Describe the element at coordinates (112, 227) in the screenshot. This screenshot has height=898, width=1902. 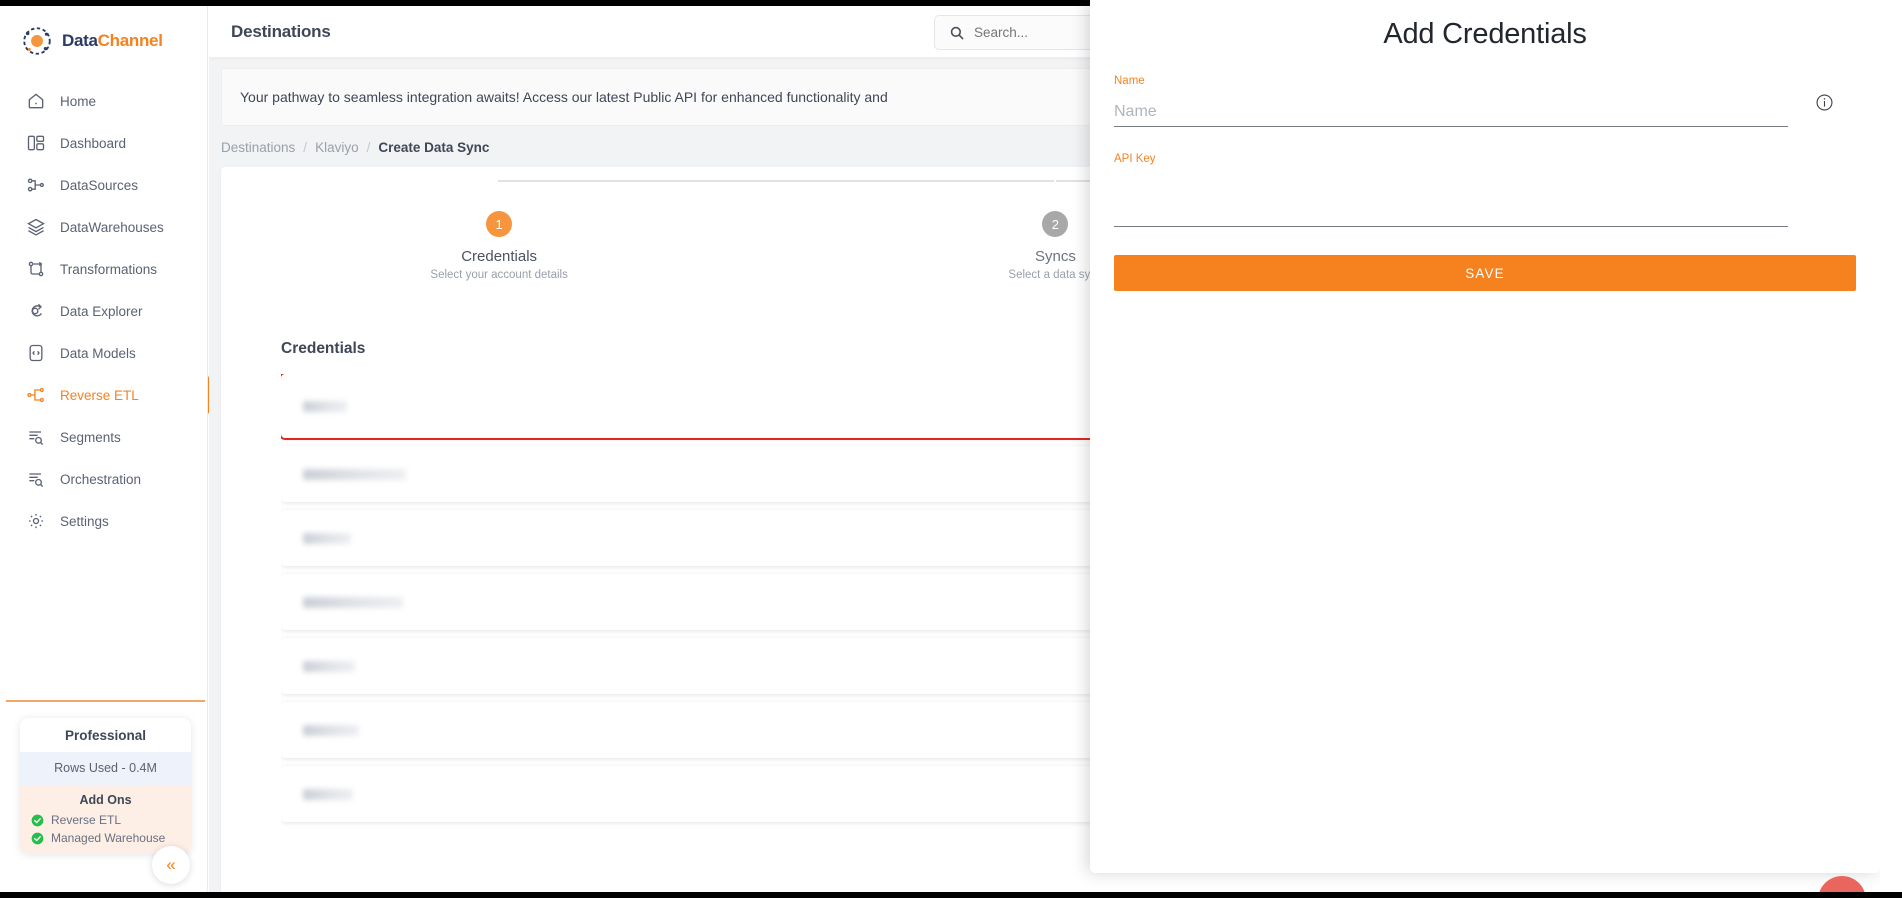
I see `sidebar-item-label: DataWarehouses` at that location.